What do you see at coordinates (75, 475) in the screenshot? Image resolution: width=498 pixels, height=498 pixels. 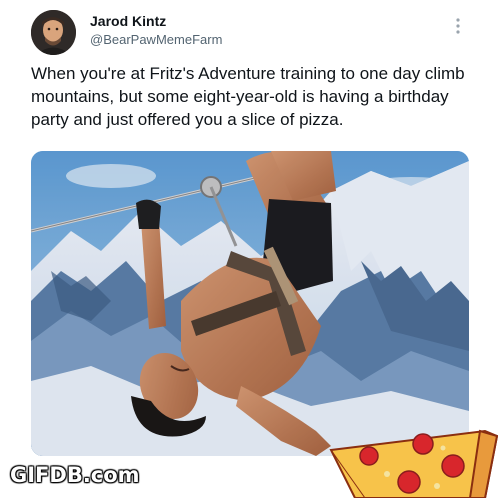 I see `watermark: GIFDB.com` at bounding box center [75, 475].